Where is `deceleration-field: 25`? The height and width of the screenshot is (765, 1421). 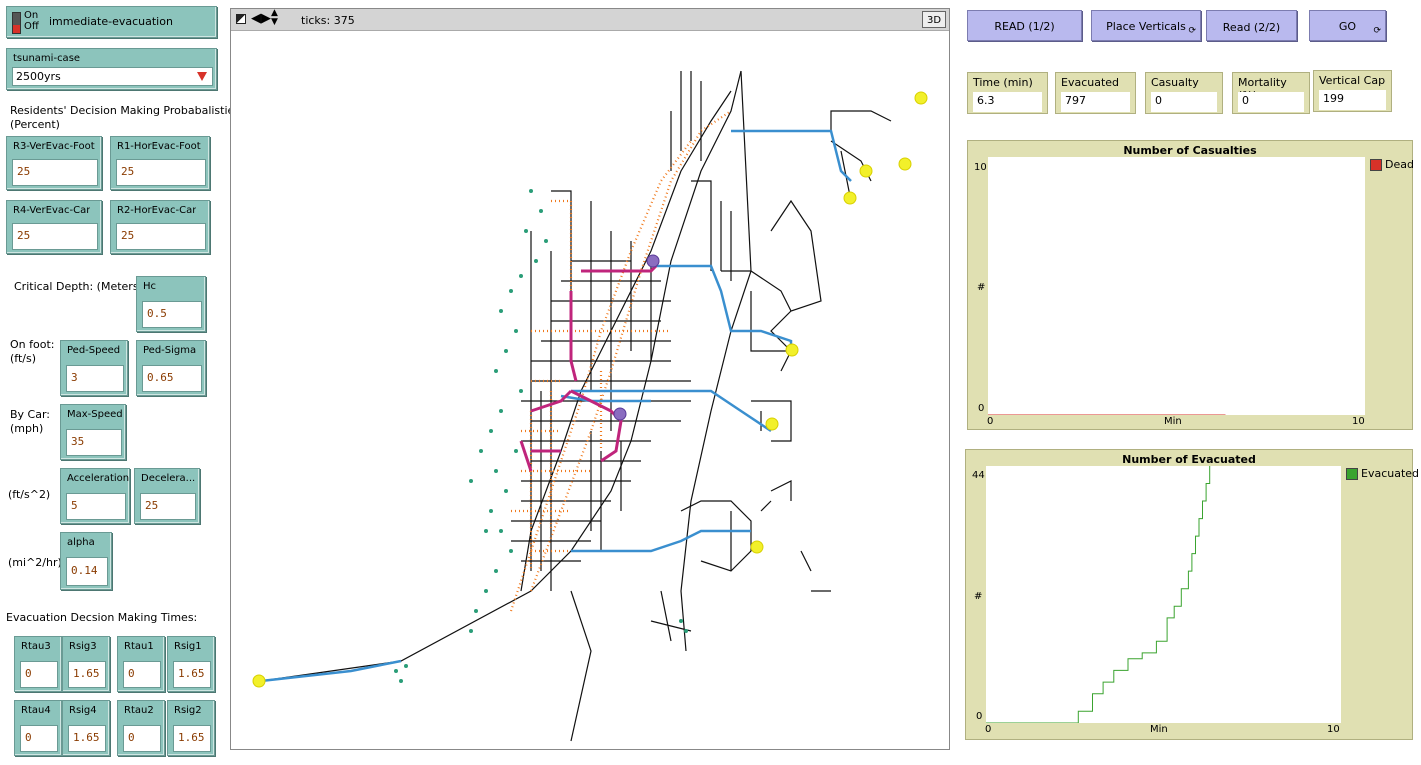
deceleration-field: 25 is located at coordinates (168, 506).